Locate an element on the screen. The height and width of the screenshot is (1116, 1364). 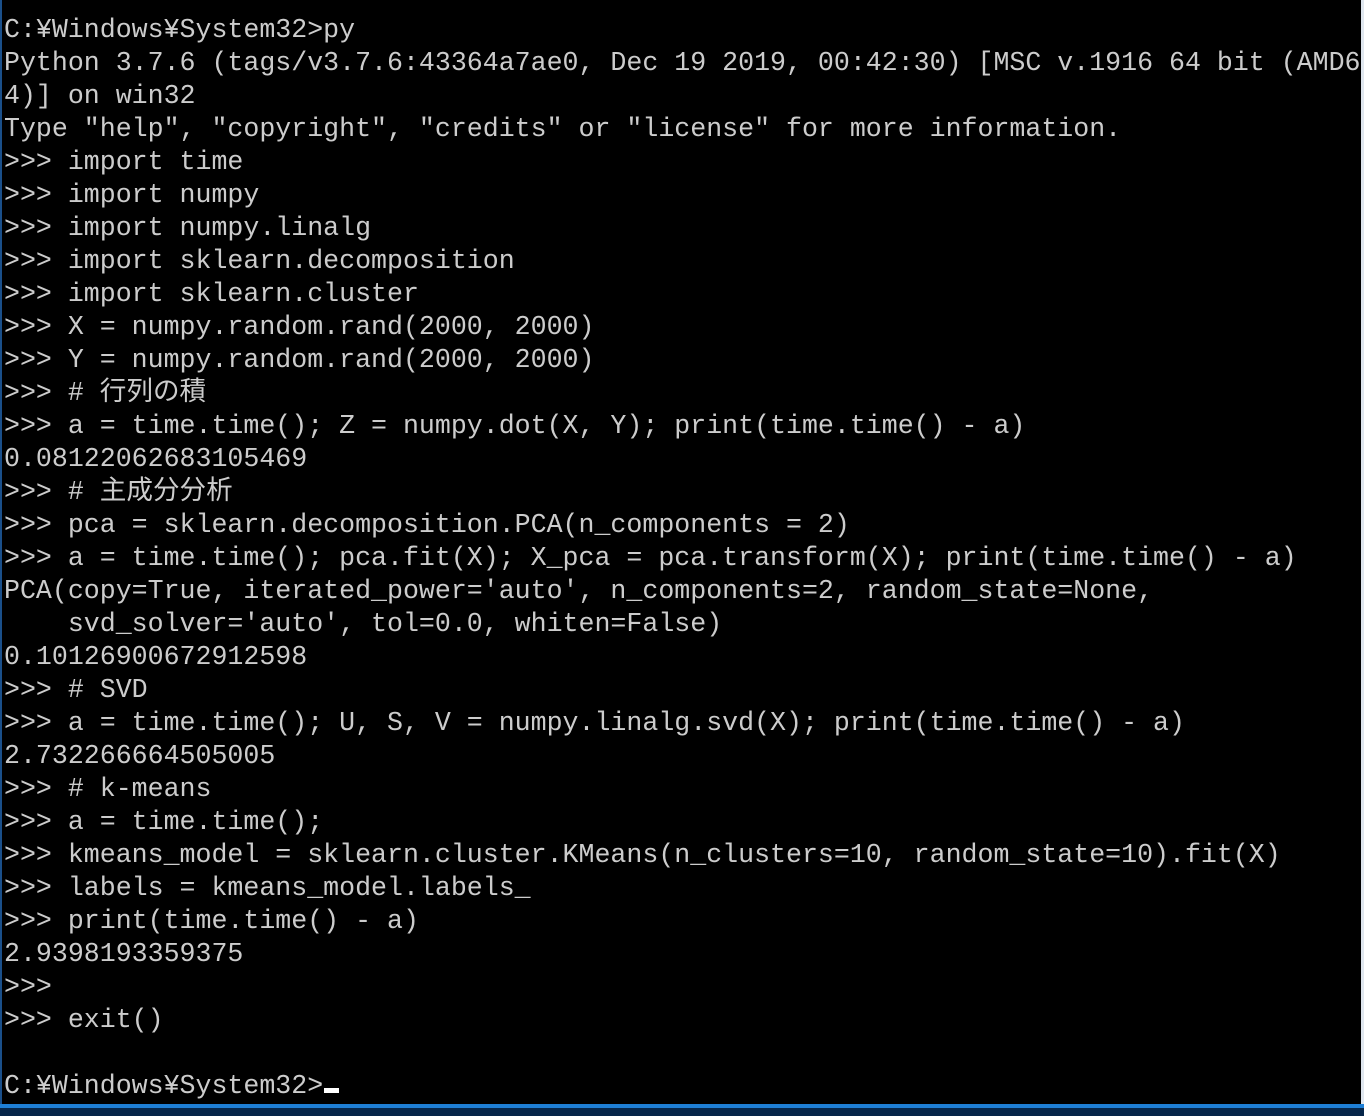
console-line: >>> import sklearn.cluster is located at coordinates (211, 294).